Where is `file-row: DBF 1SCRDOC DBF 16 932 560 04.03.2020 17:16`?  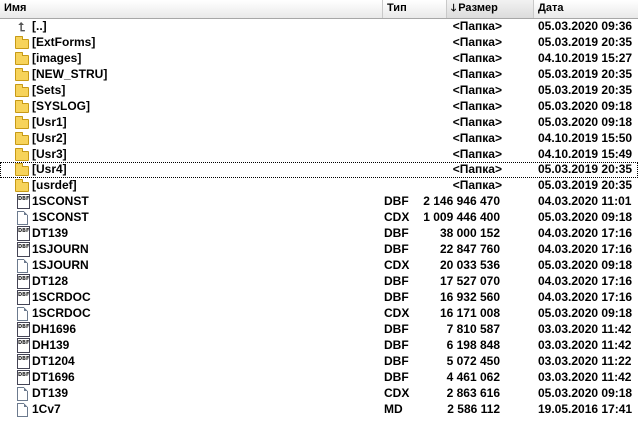
file-row: DBF 1SCRDOC DBF 16 932 560 04.03.2020 17:16 is located at coordinates (319, 297).